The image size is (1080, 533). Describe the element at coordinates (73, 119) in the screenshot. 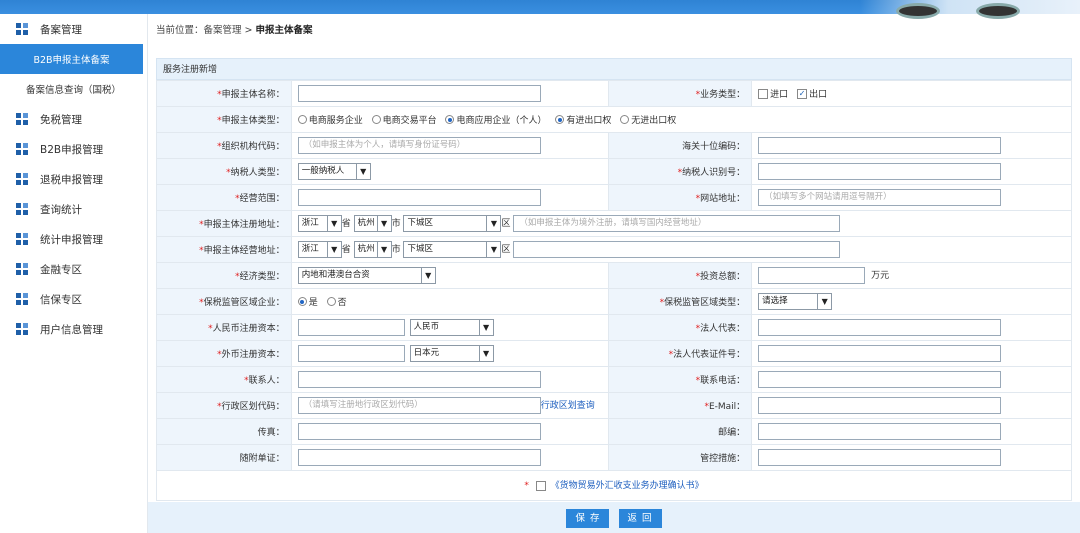

I see `sidebar-item-tax-exempt: 免税管理` at that location.